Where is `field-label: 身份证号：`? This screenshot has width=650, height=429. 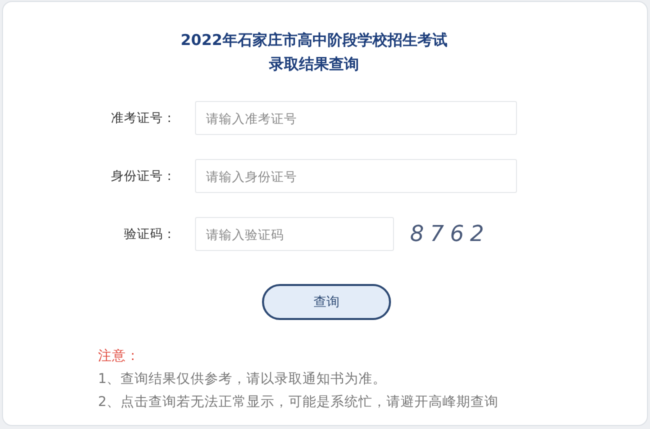
field-label: 身份证号： is located at coordinates (143, 176).